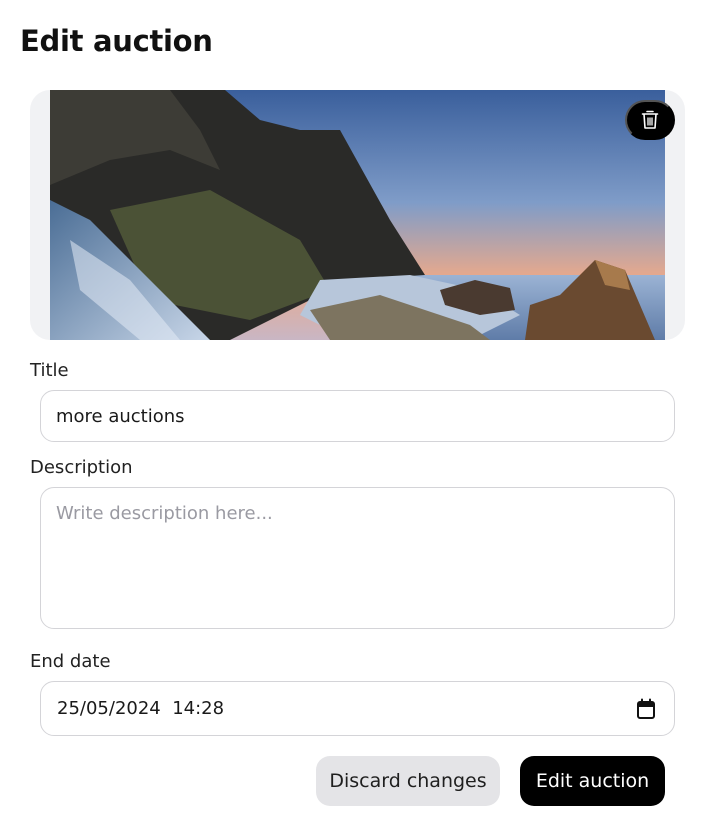 The height and width of the screenshot is (836, 715). I want to click on title-label: Title, so click(49, 370).